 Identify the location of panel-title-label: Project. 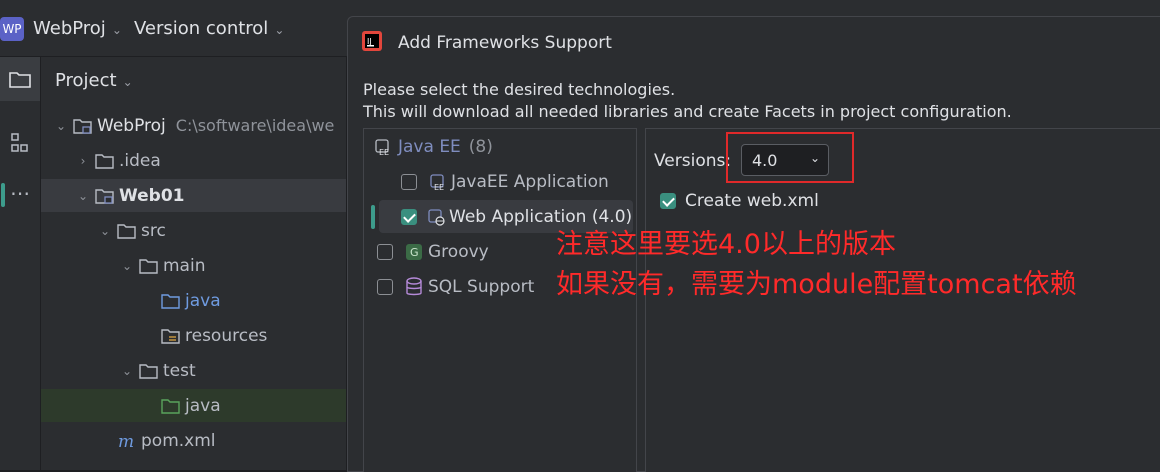
(86, 80).